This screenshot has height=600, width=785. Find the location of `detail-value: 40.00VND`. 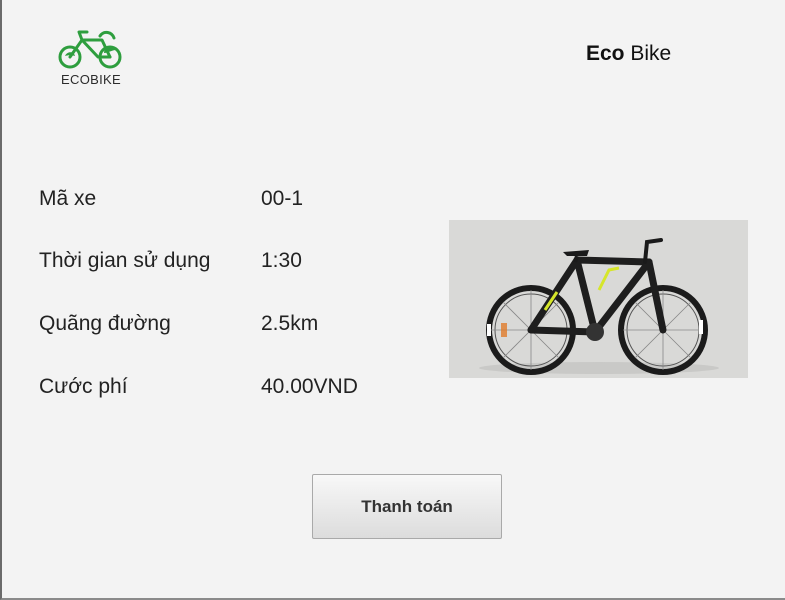

detail-value: 40.00VND is located at coordinates (309, 386).